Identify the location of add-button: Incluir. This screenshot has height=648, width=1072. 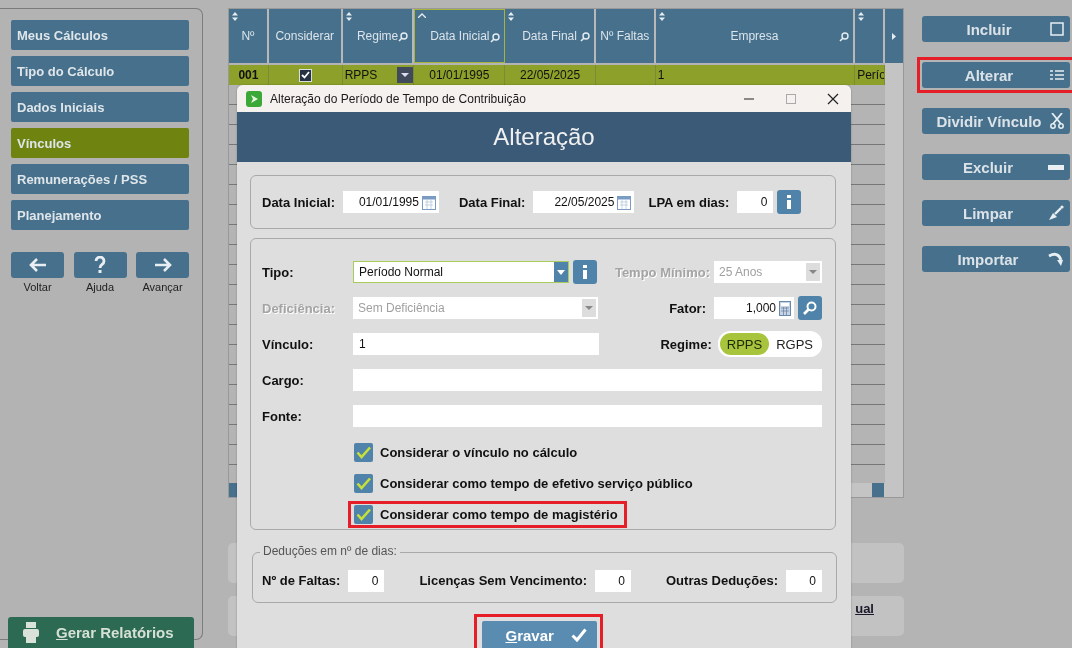
(996, 29).